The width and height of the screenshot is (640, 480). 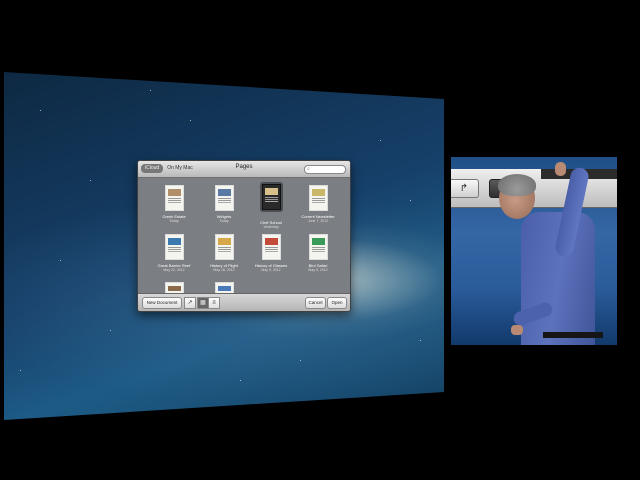 What do you see at coordinates (517, 185) in the screenshot?
I see `presenter-hair` at bounding box center [517, 185].